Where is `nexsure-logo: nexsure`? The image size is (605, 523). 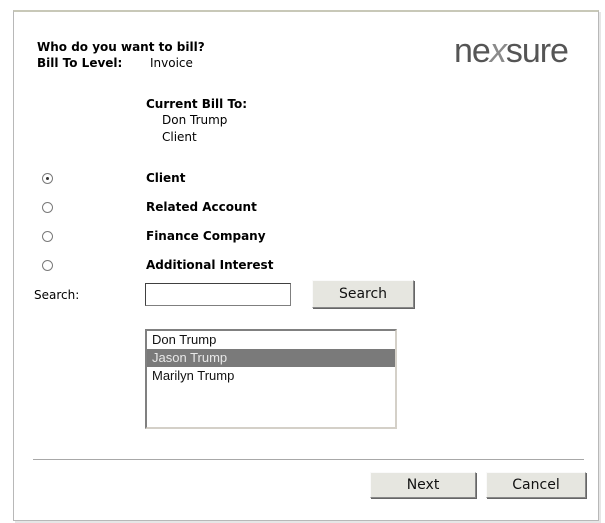
nexsure-logo: nexsure is located at coordinates (511, 51).